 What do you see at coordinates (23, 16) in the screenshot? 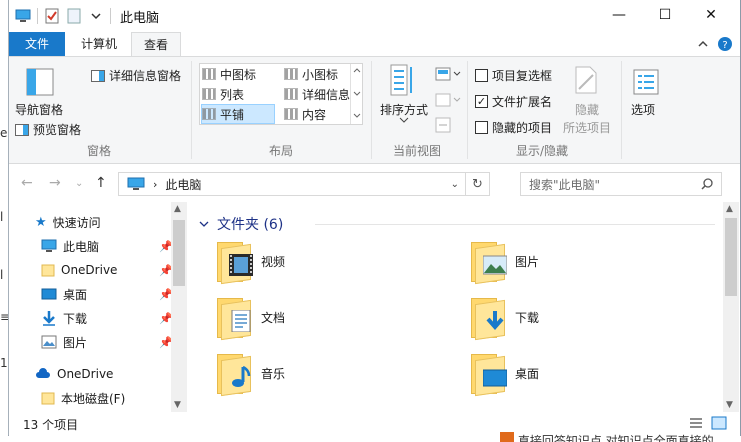
I see `computer-icon` at bounding box center [23, 16].